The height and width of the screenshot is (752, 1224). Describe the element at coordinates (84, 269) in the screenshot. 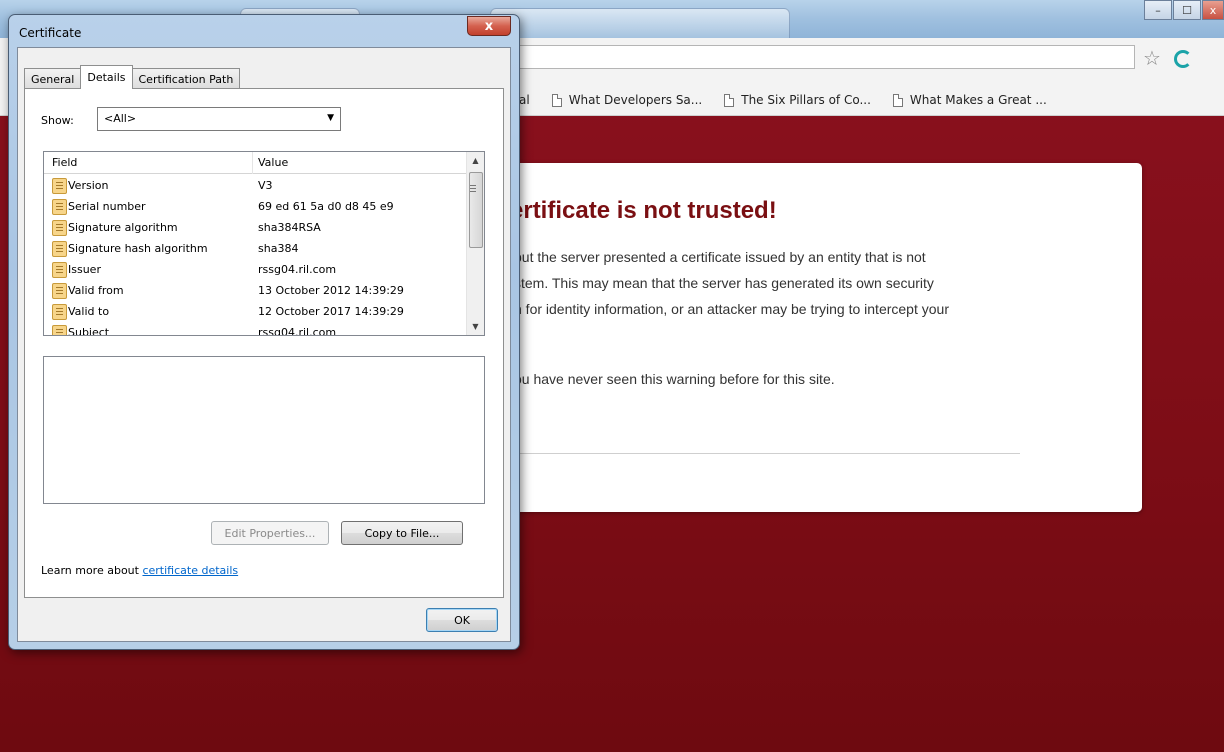

I see `field-name: Issuer` at that location.